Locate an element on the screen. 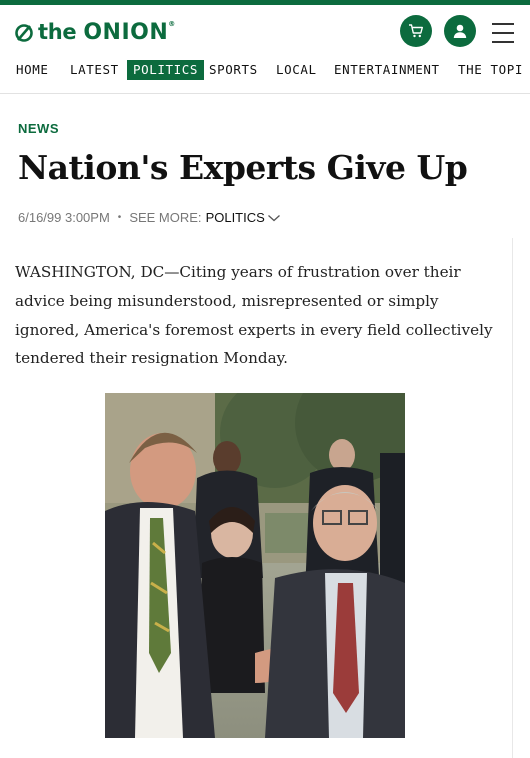 This screenshot has height=758, width=530. site-header: the ONION® is located at coordinates (265, 30).